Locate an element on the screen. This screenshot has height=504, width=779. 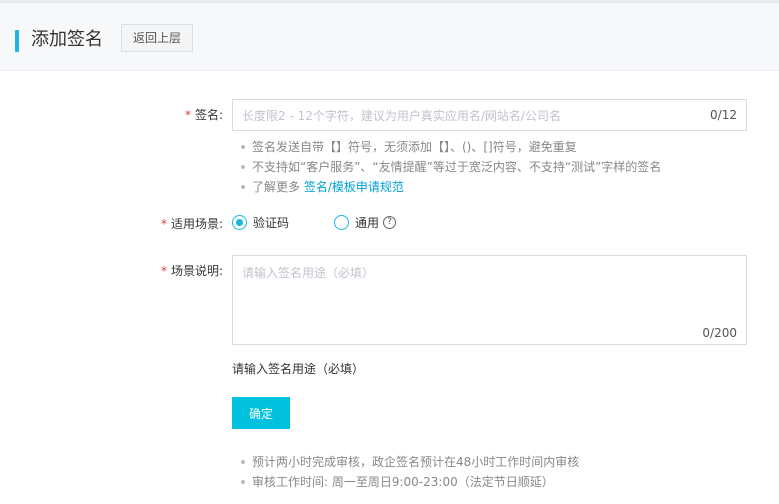
radio-label: 通用 is located at coordinates (367, 223).